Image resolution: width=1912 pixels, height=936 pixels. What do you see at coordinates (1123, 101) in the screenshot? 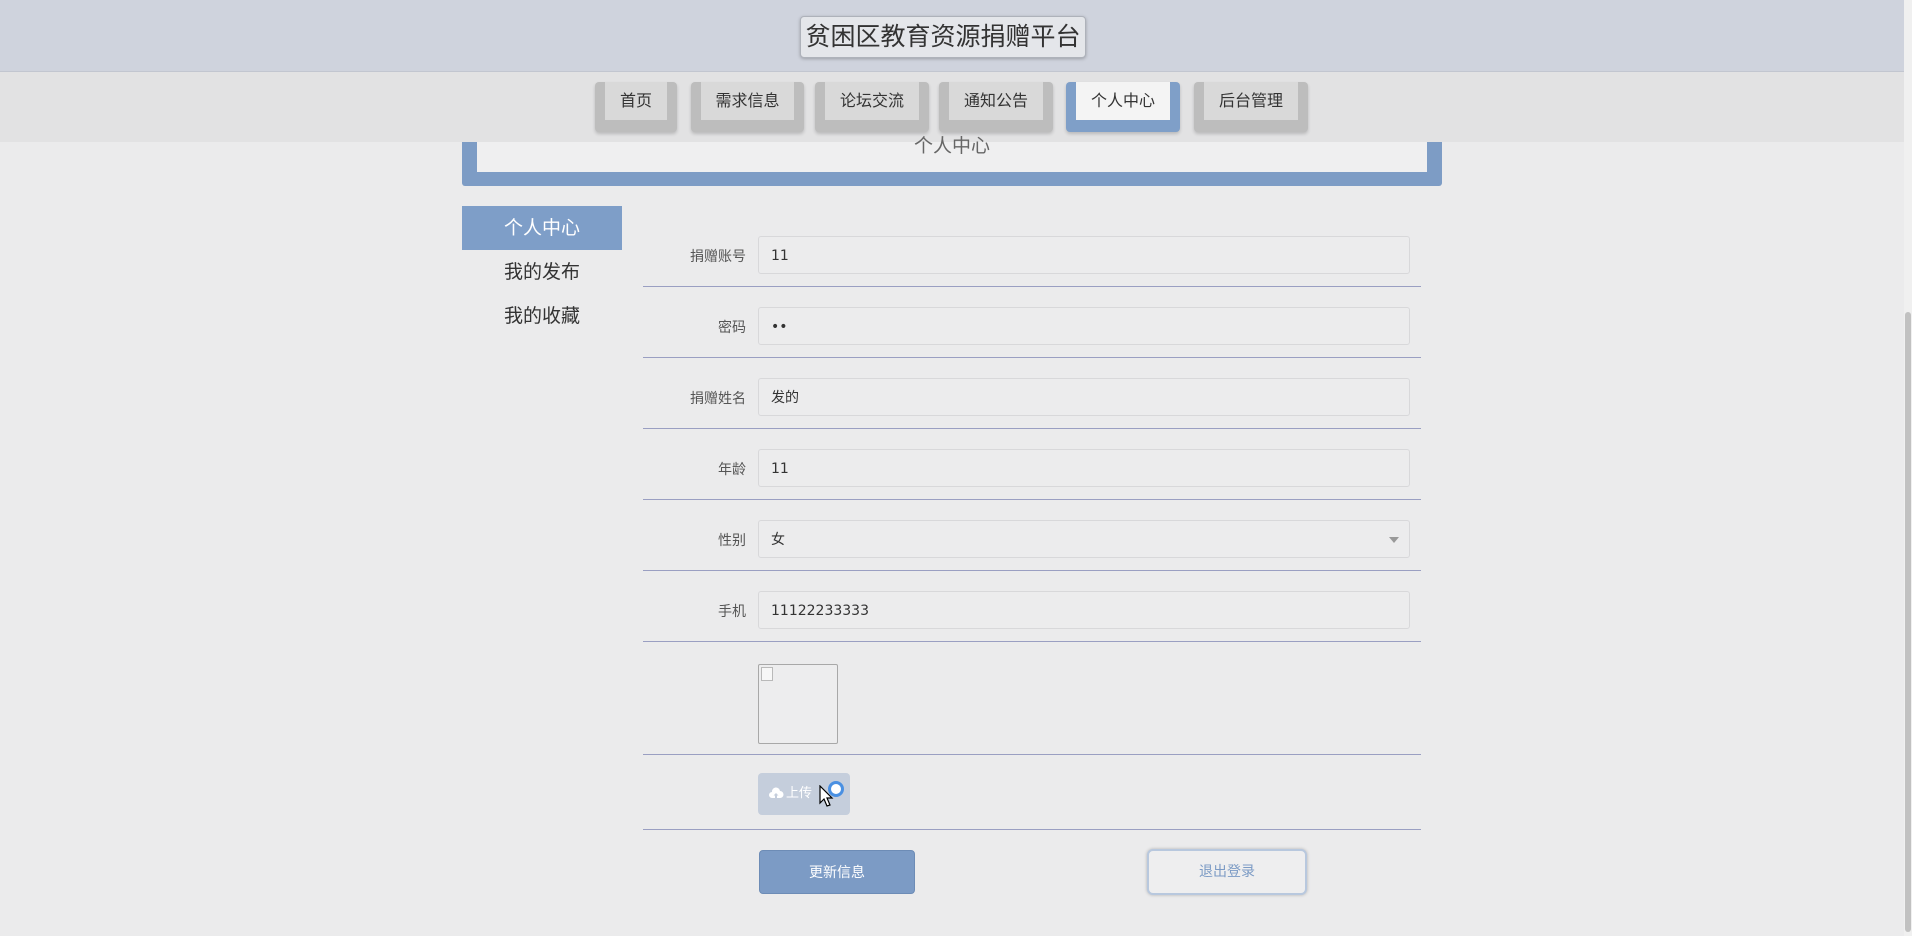
I see `nav-tab-label: 个人中心` at bounding box center [1123, 101].